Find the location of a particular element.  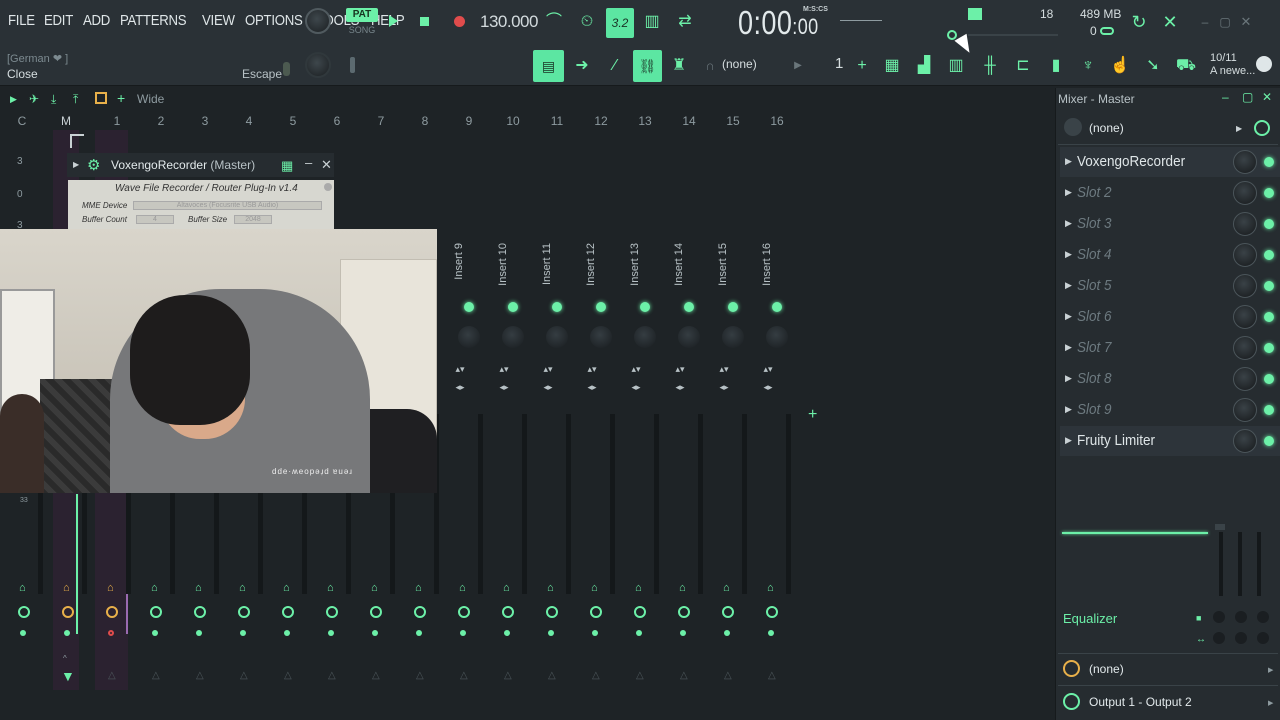

loop-record-icon: ⇄ is located at coordinates (685, 22).